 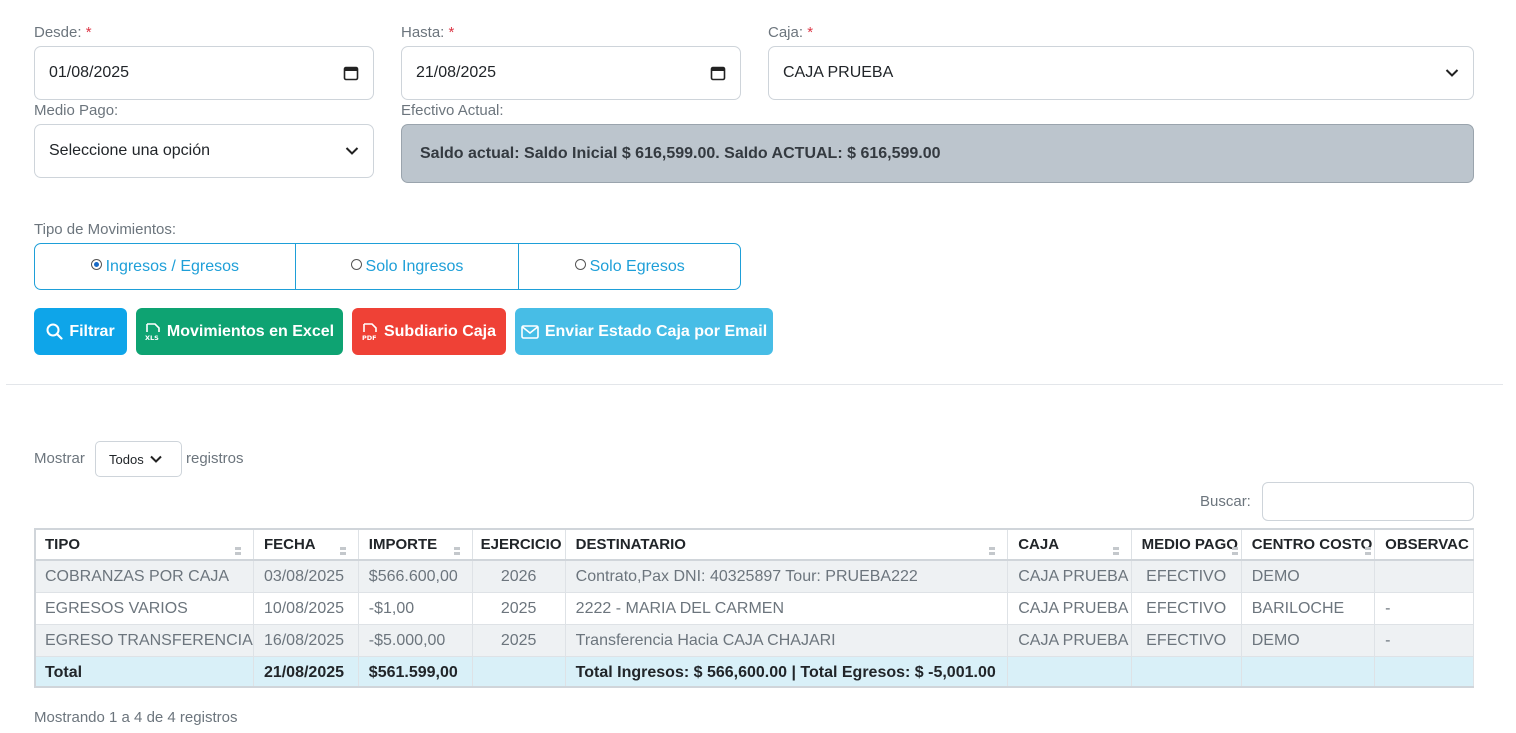 What do you see at coordinates (644, 331) in the screenshot?
I see `enviar-email-button: Enviar Estado Caja por Email` at bounding box center [644, 331].